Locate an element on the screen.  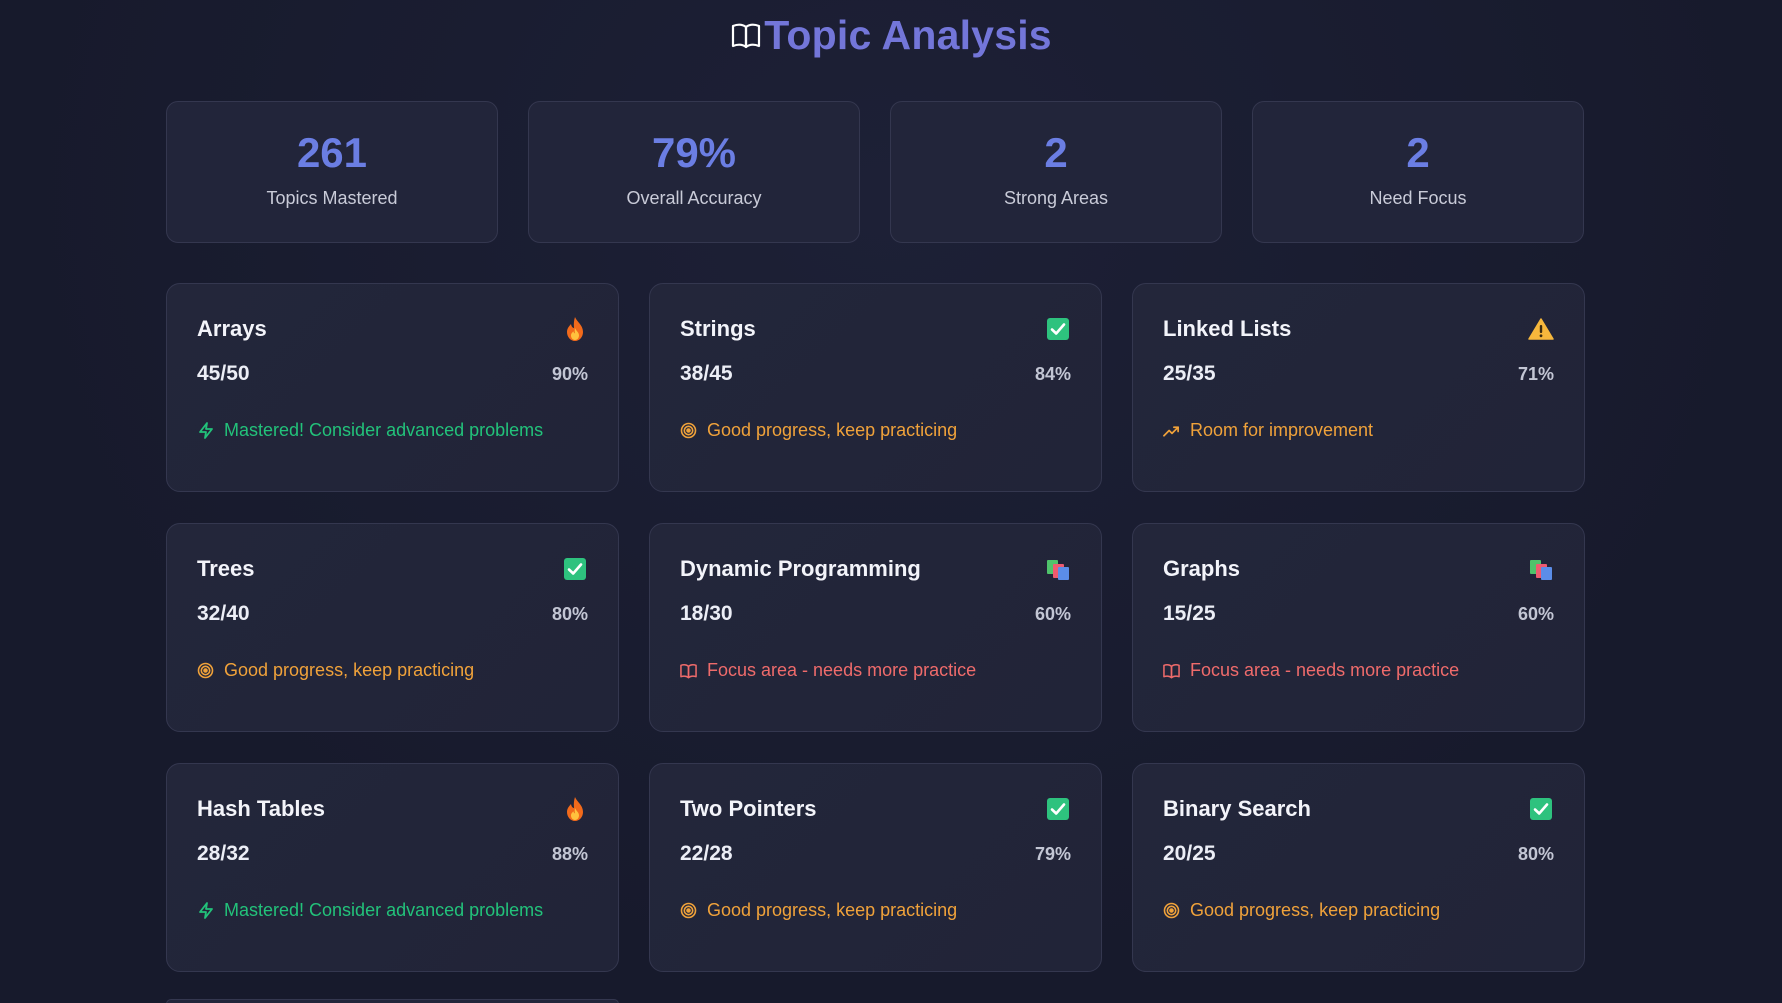
stat-label: Overall Accuracy is located at coordinates (694, 197).